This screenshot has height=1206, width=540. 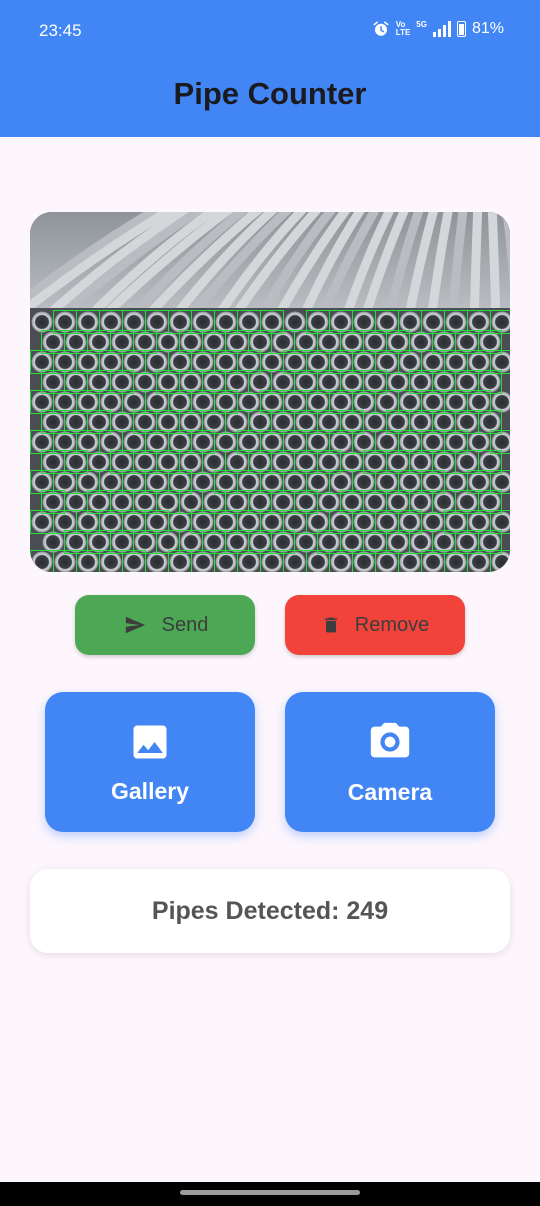 I want to click on send-icon, so click(x=135, y=625).